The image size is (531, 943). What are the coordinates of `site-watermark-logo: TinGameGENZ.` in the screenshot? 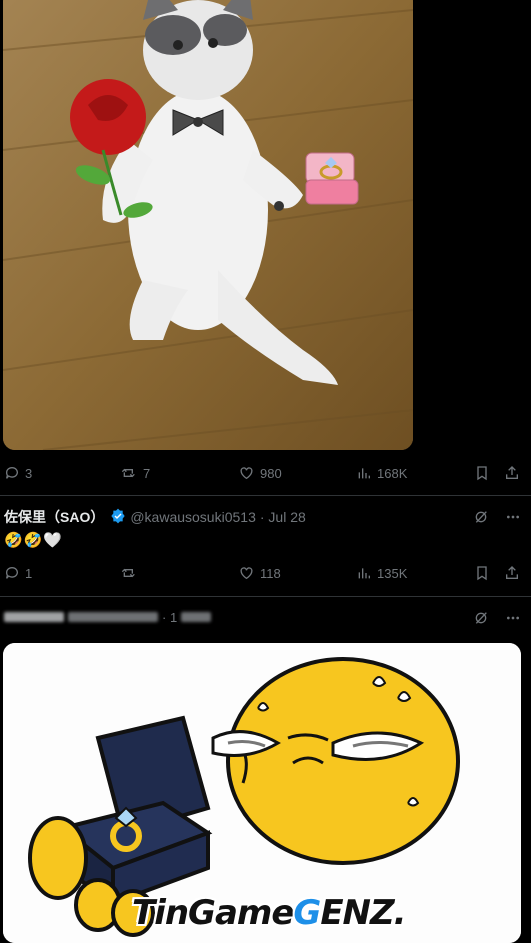 It's located at (269, 913).